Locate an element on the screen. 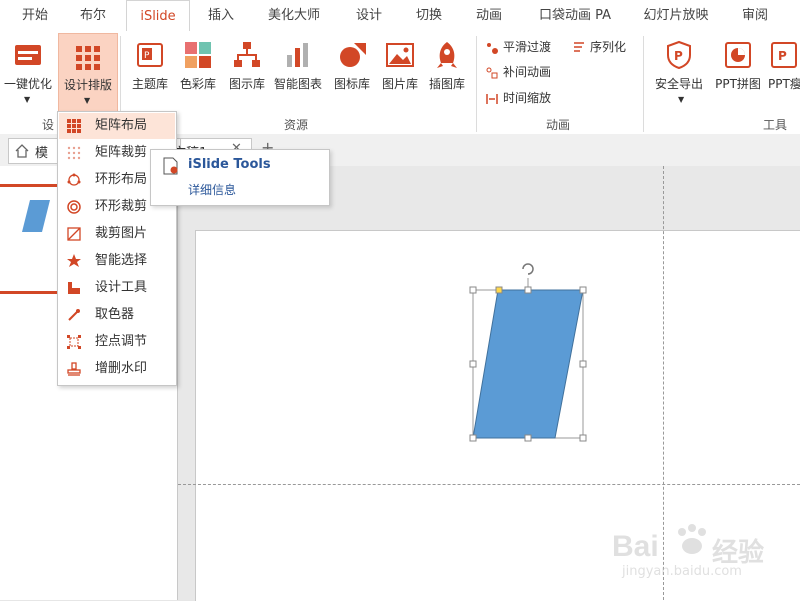 The height and width of the screenshot is (601, 800). design-layout-button: 设计排版 ▼ is located at coordinates (88, 73).